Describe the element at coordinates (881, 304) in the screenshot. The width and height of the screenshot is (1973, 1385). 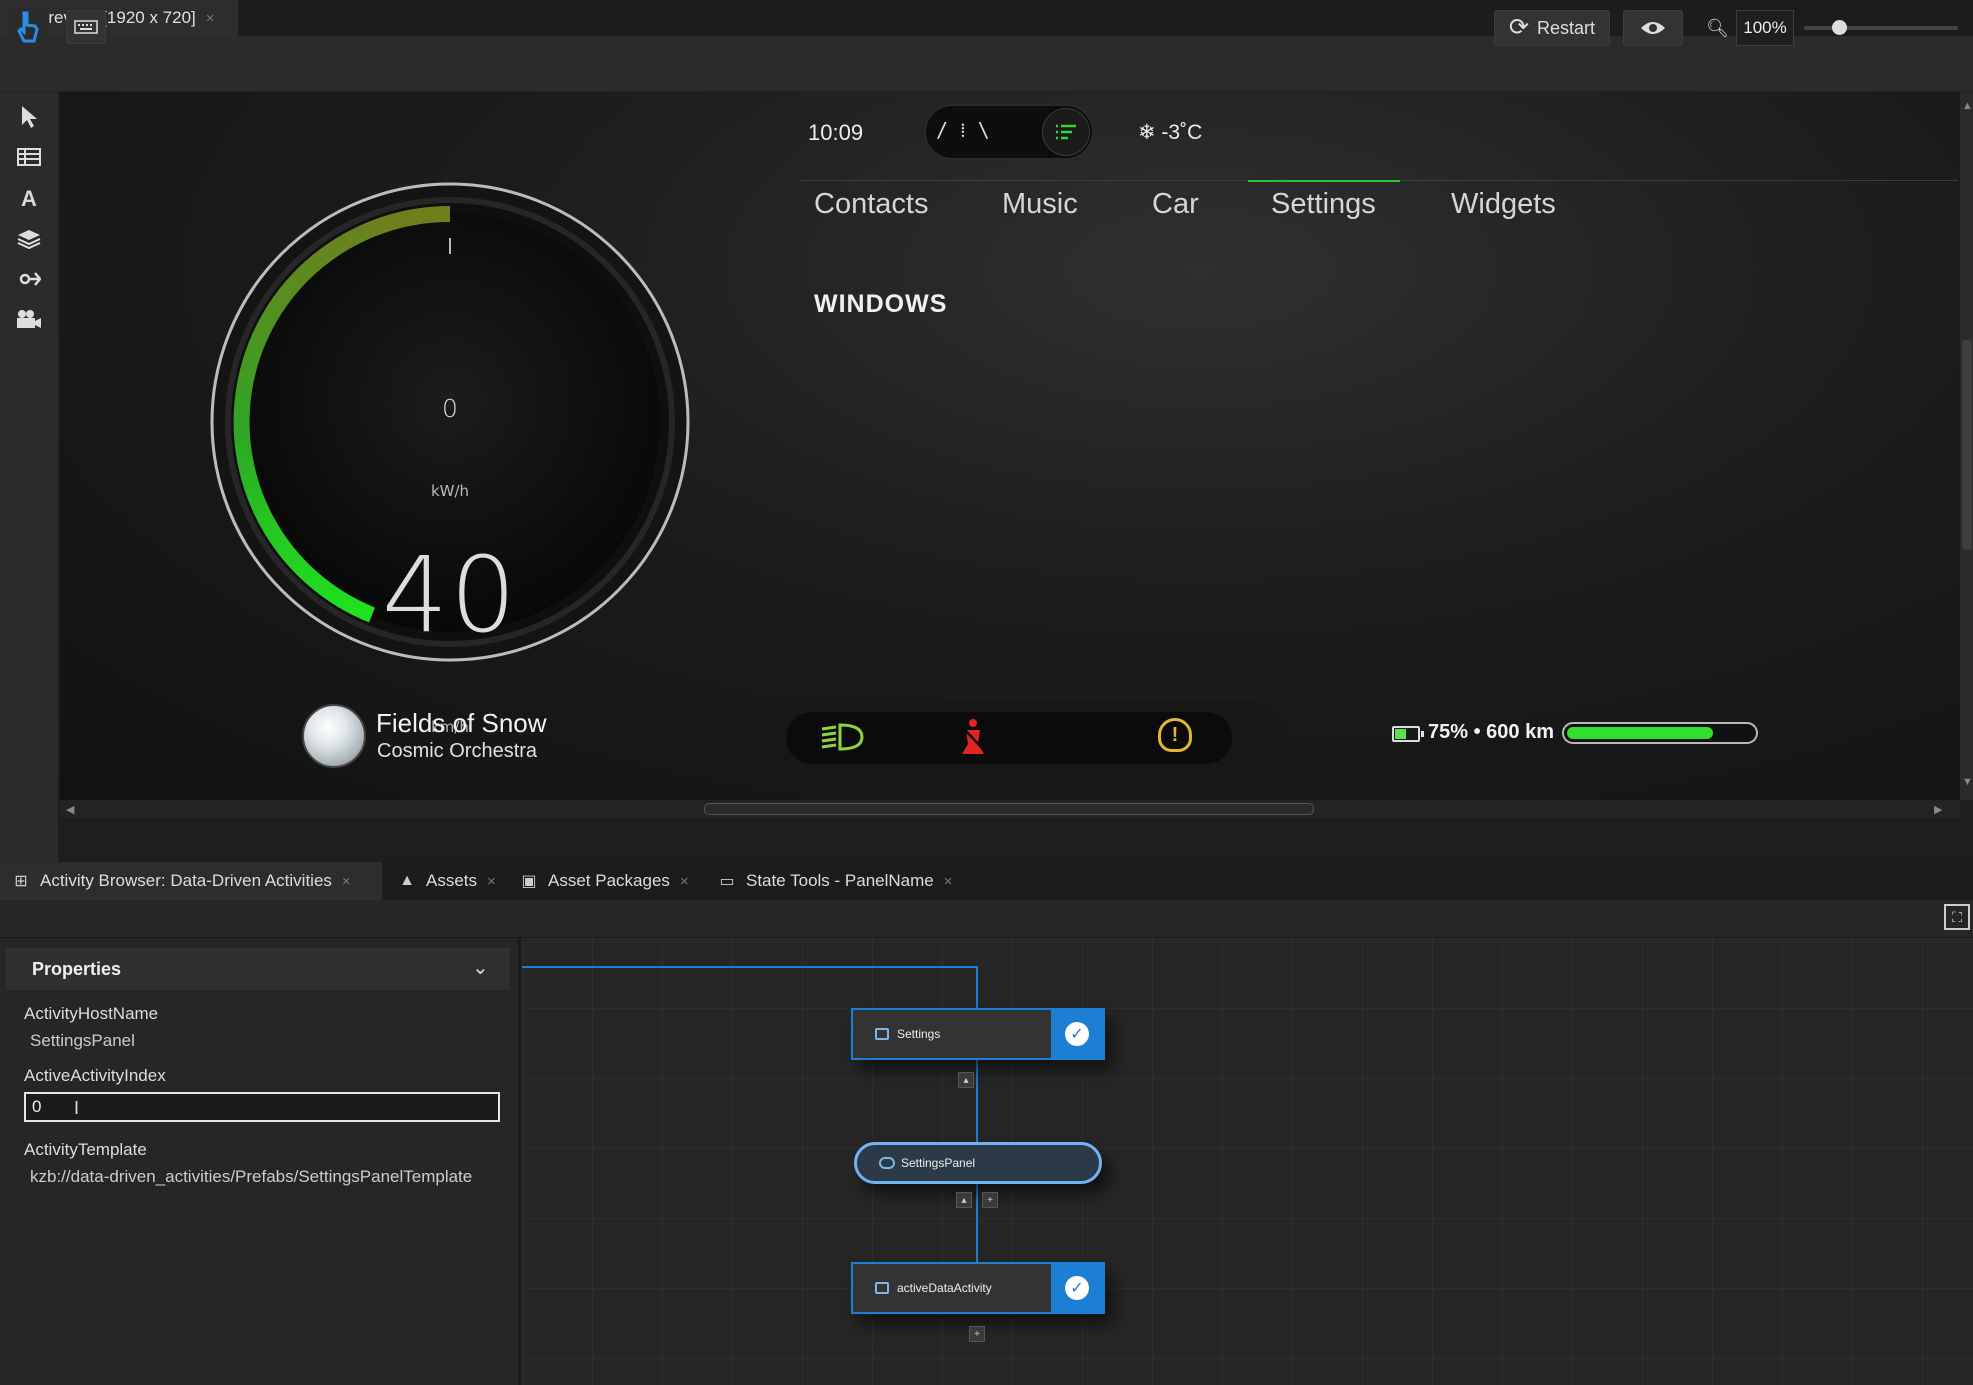
I see `section-heading: WINDOWS` at that location.